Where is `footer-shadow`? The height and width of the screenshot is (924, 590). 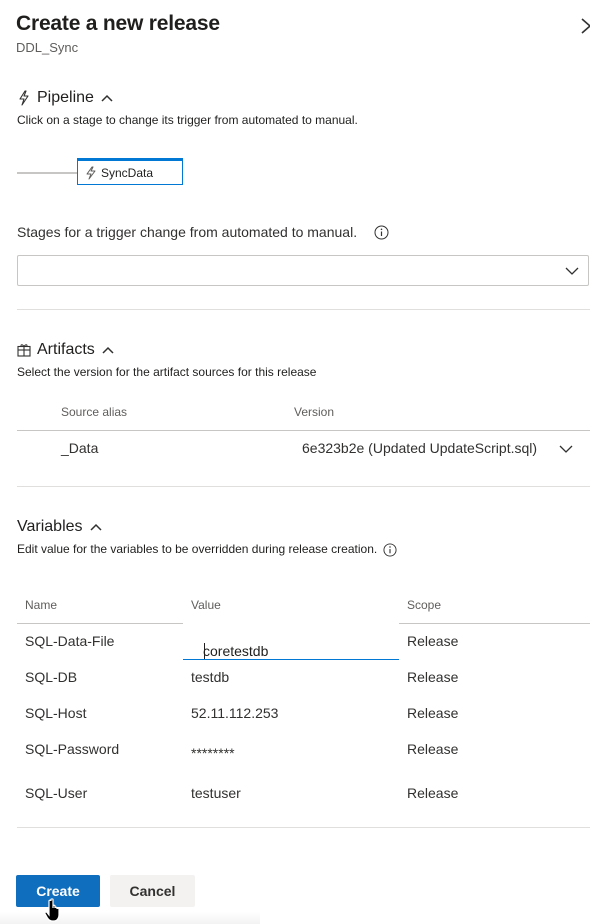
footer-shadow is located at coordinates (130, 918).